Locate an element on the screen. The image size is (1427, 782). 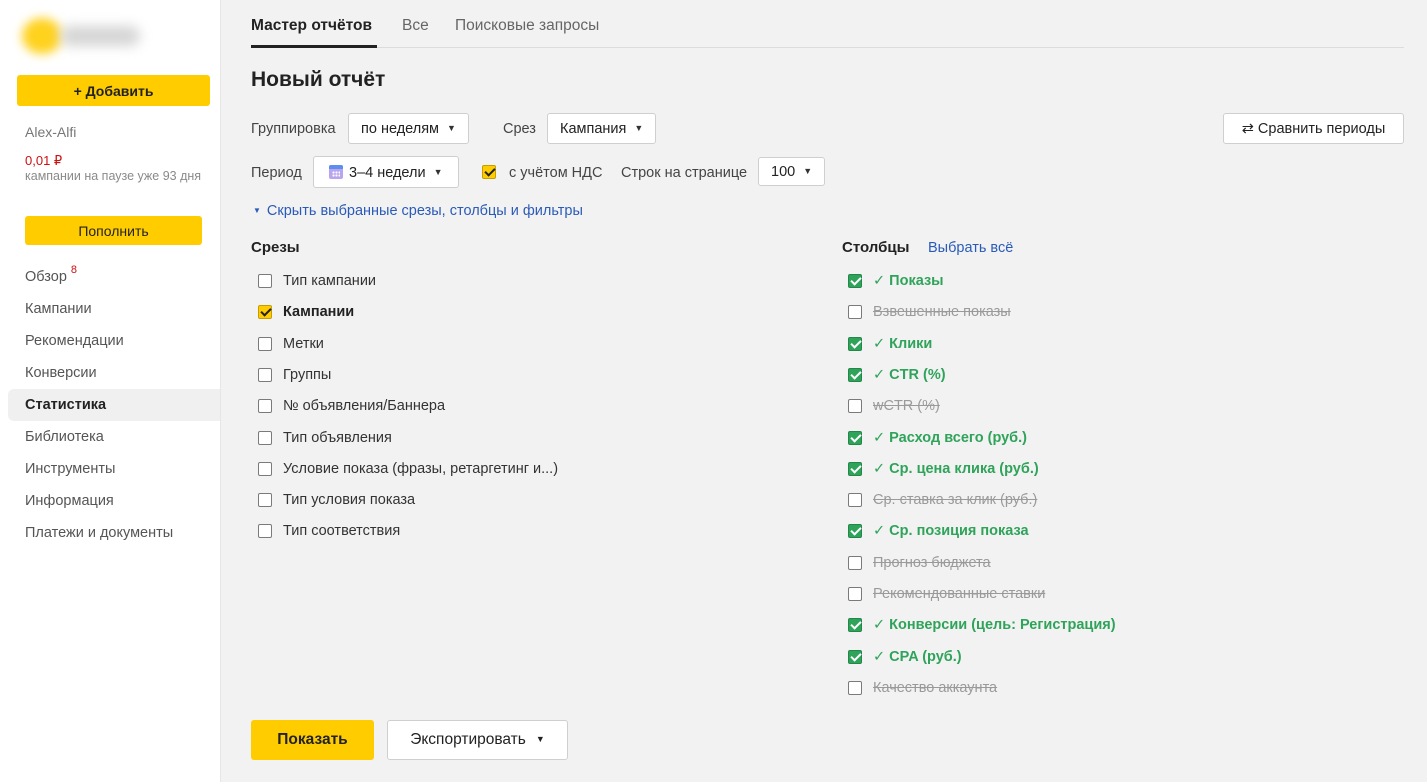
account-name: Alex-Alfi is located at coordinates (51, 132).